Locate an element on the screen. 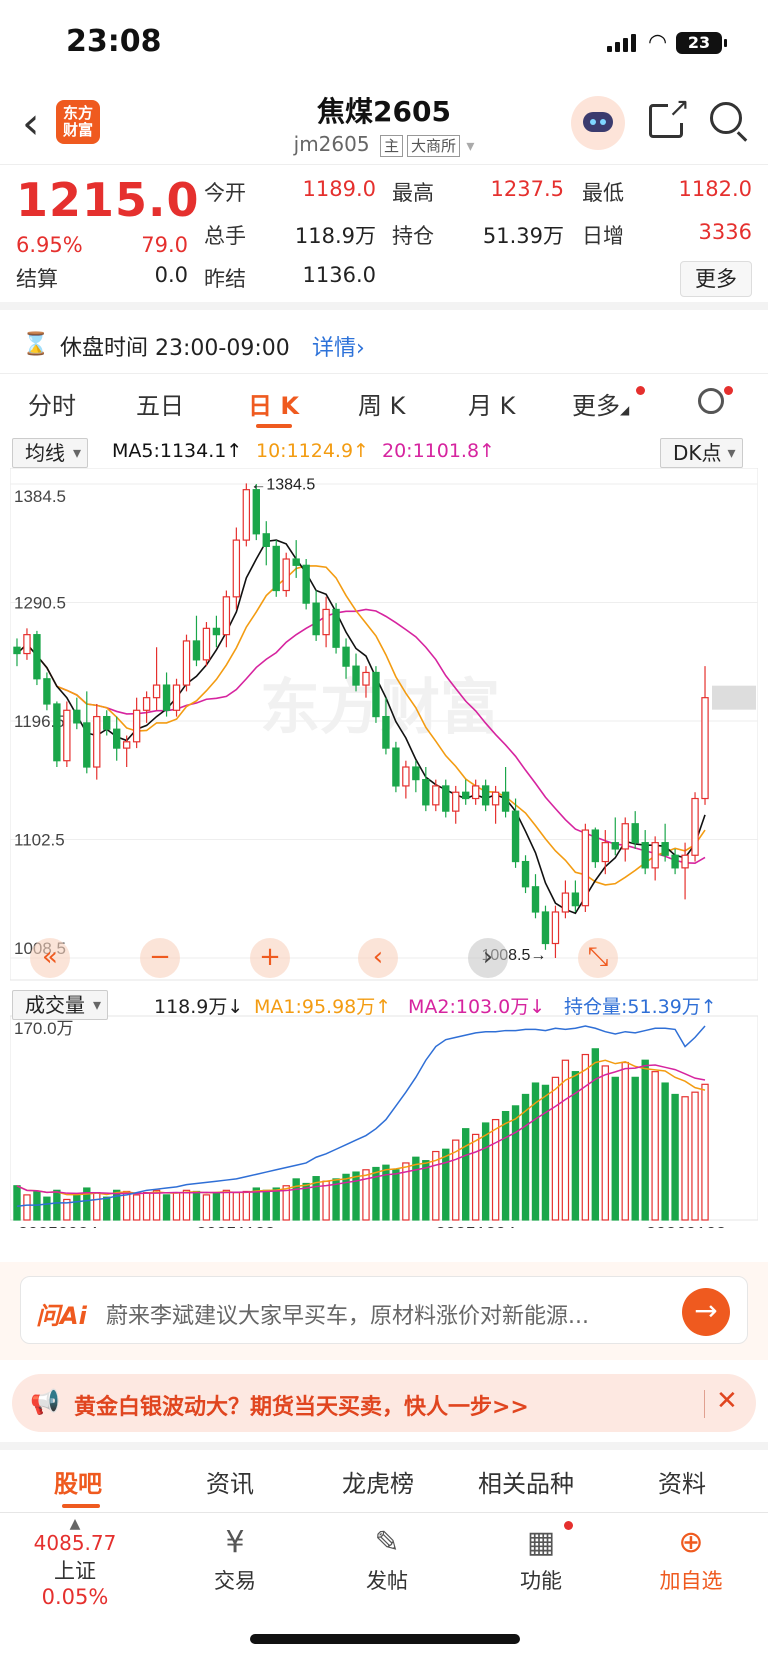 The image size is (768, 1662). nav-add-watchlist: ⊕ 加自选 is located at coordinates (691, 1559).